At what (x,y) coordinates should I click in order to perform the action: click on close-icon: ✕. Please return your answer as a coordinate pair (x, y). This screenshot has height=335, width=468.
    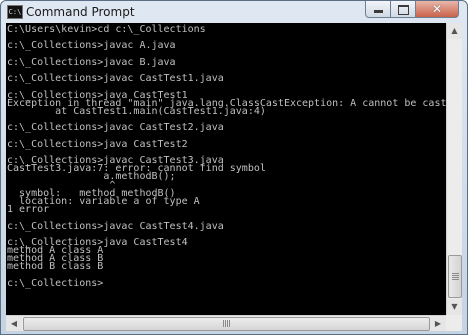
    Looking at the image, I should click on (437, 9).